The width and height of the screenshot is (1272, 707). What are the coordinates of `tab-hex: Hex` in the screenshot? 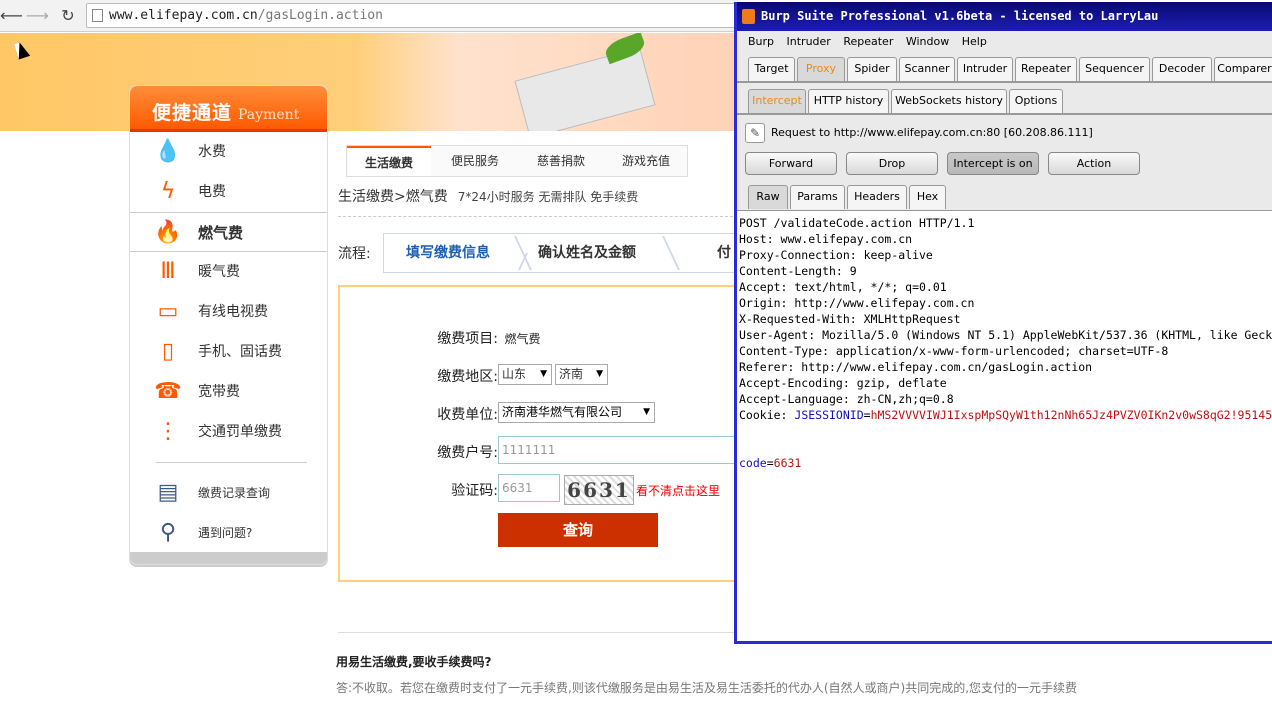 It's located at (927, 197).